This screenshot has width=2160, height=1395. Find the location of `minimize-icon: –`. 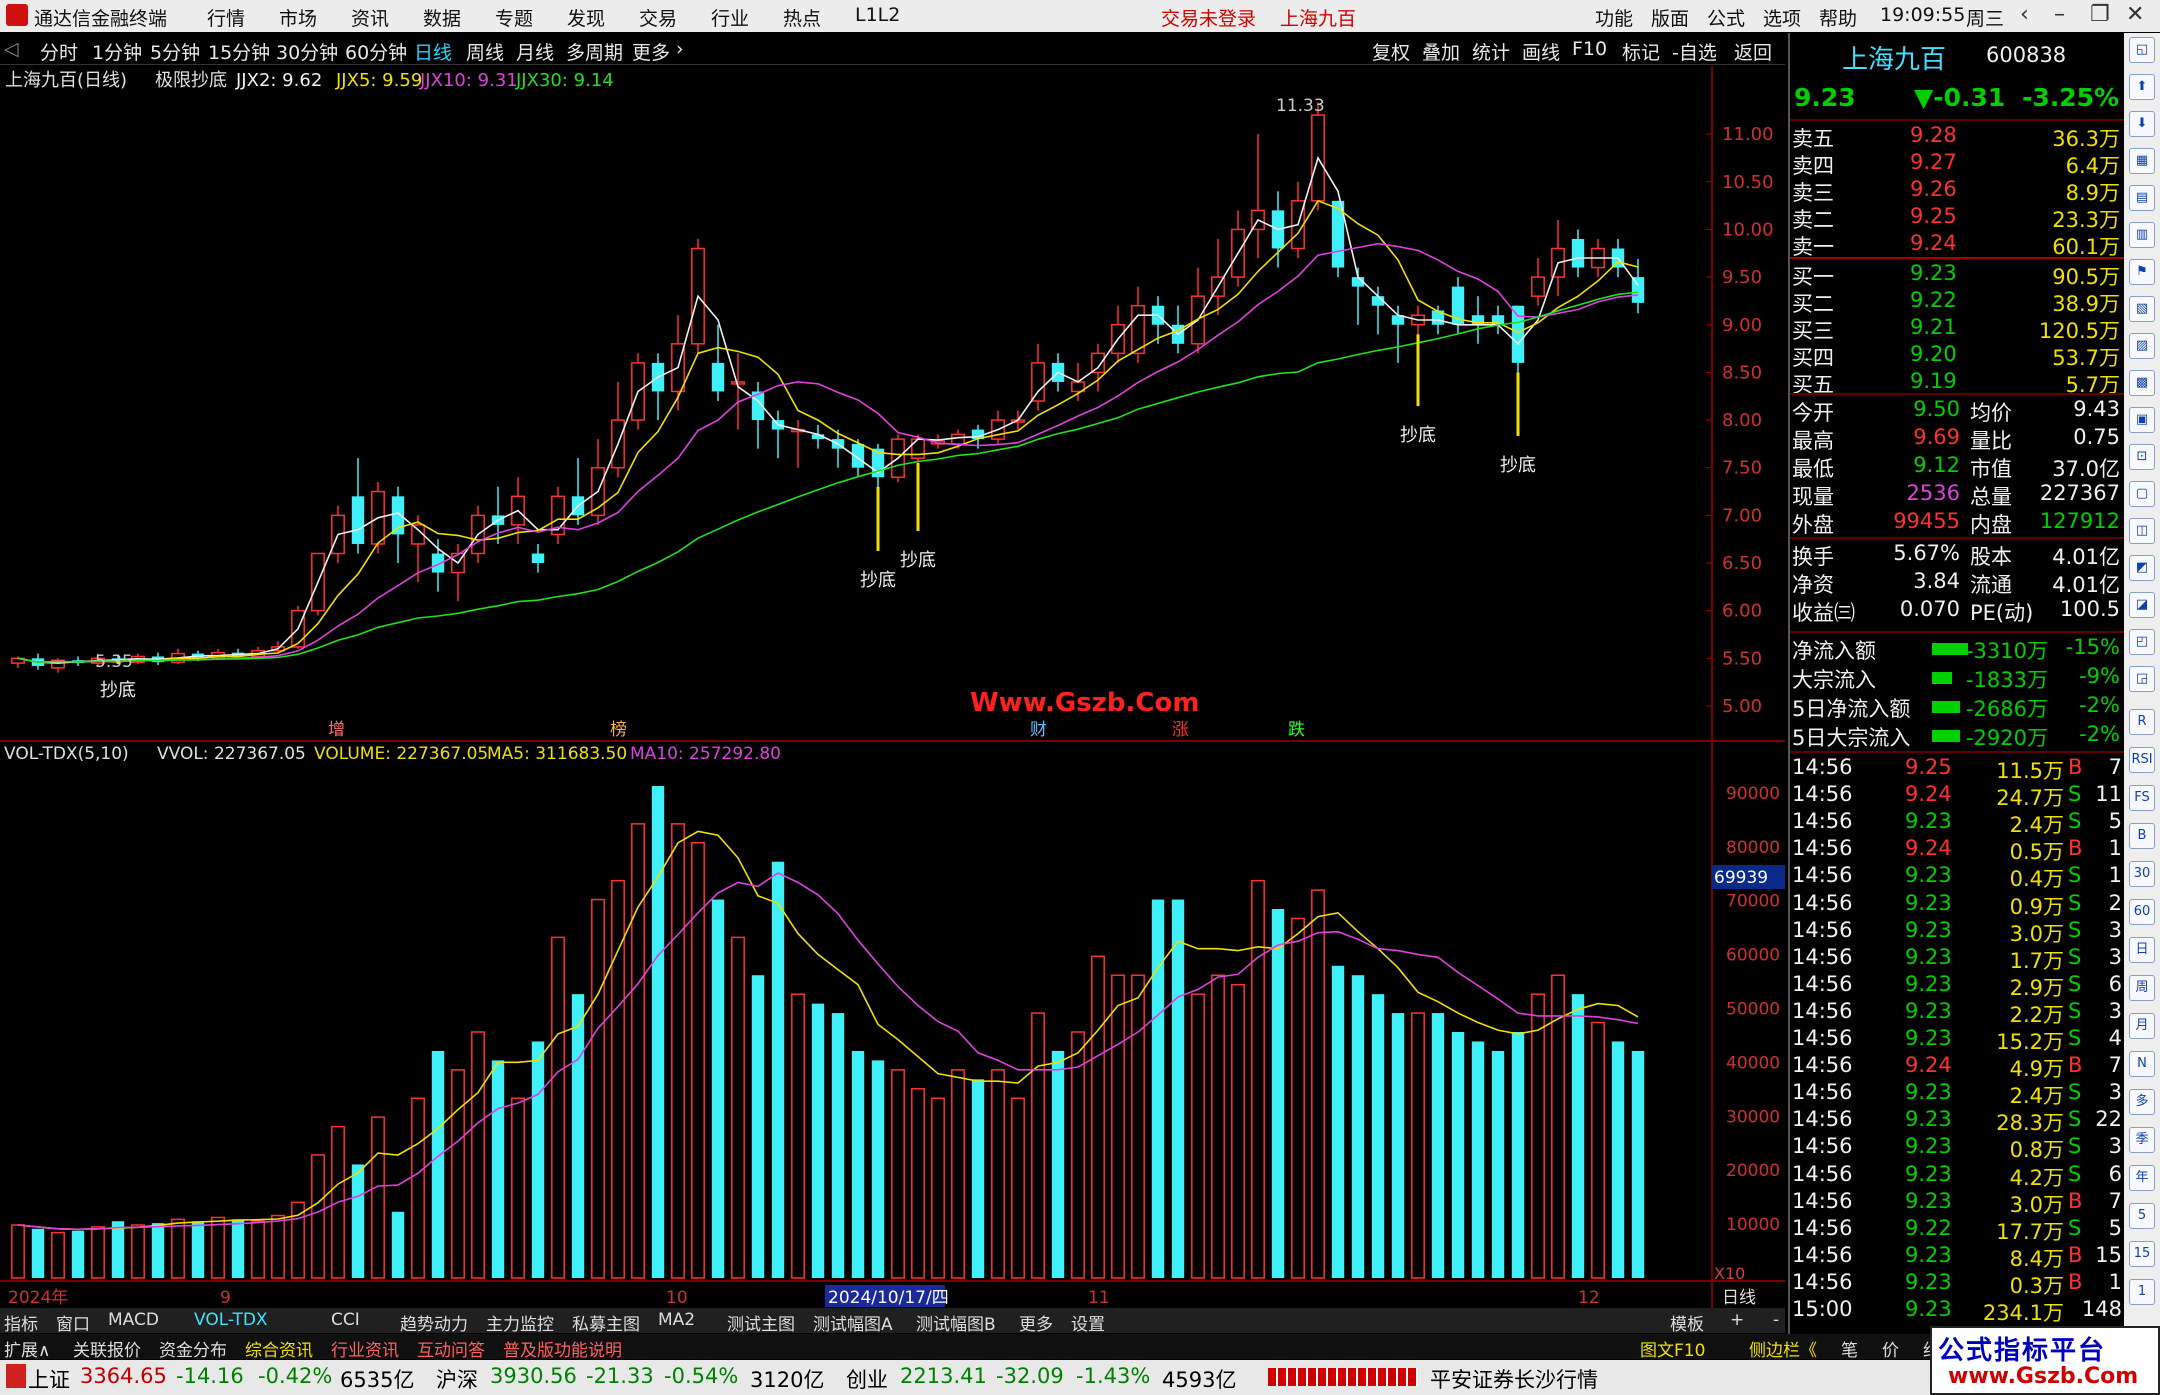

minimize-icon: – is located at coordinates (2059, 14).